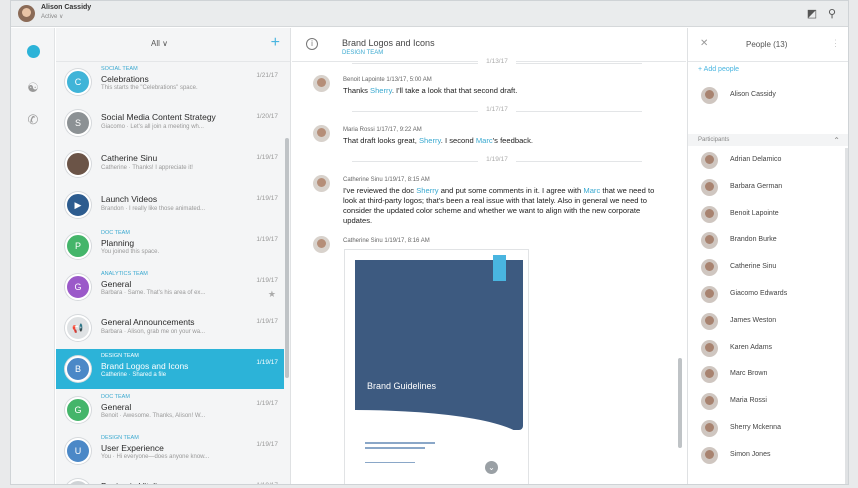 The image size is (858, 488). What do you see at coordinates (832, 14) in the screenshot?
I see `search-icon: ⚲` at bounding box center [832, 14].